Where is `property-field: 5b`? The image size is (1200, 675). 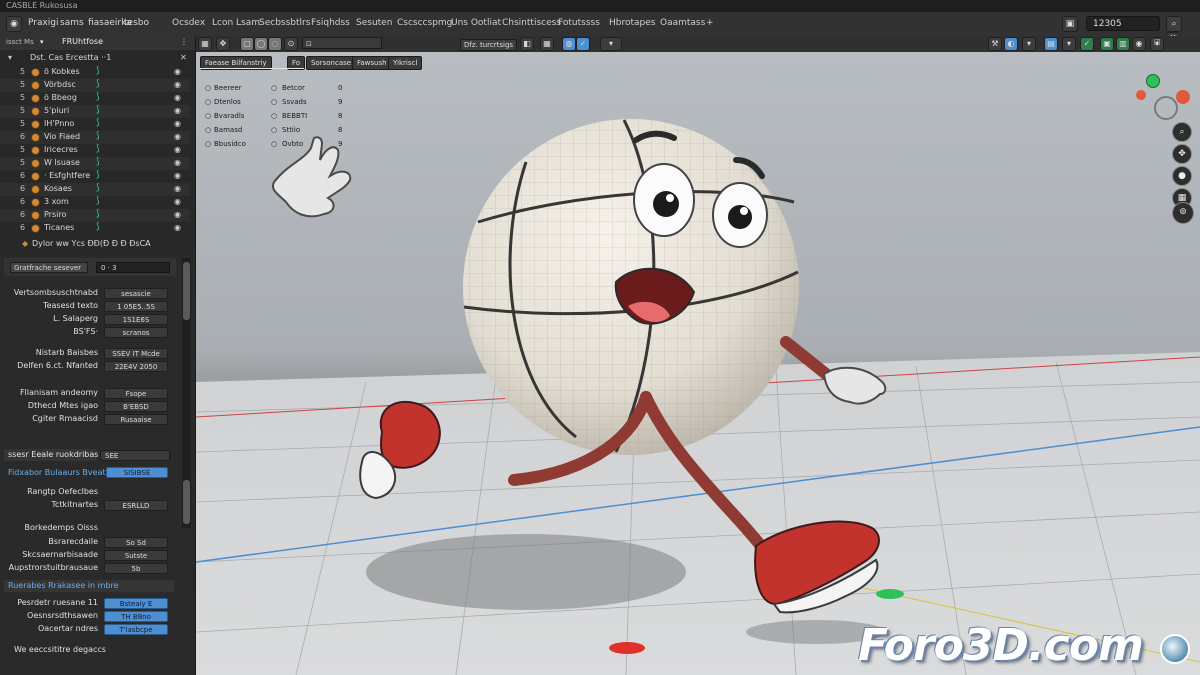 property-field: 5b is located at coordinates (136, 568).